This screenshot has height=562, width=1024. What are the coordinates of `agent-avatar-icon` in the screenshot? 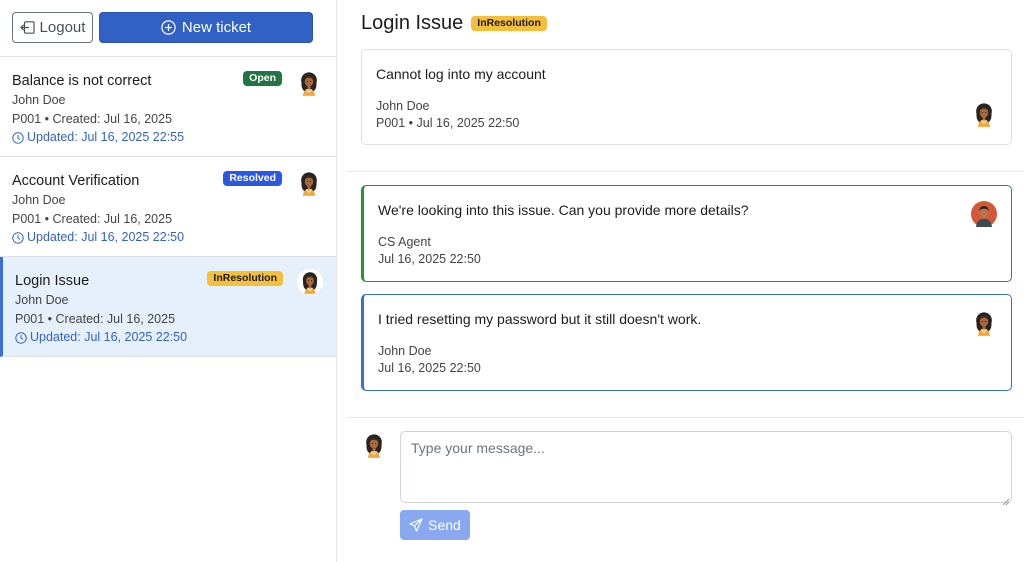 It's located at (984, 214).